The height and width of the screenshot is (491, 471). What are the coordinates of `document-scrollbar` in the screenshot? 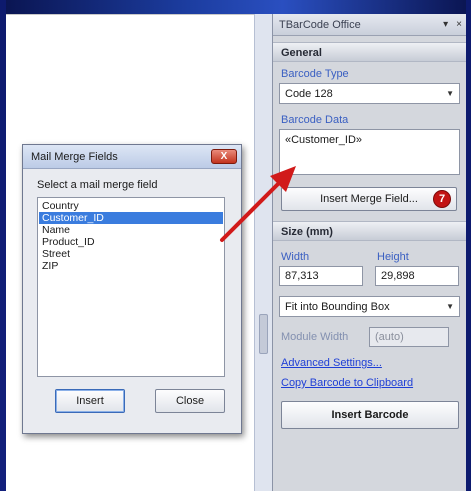 It's located at (263, 252).